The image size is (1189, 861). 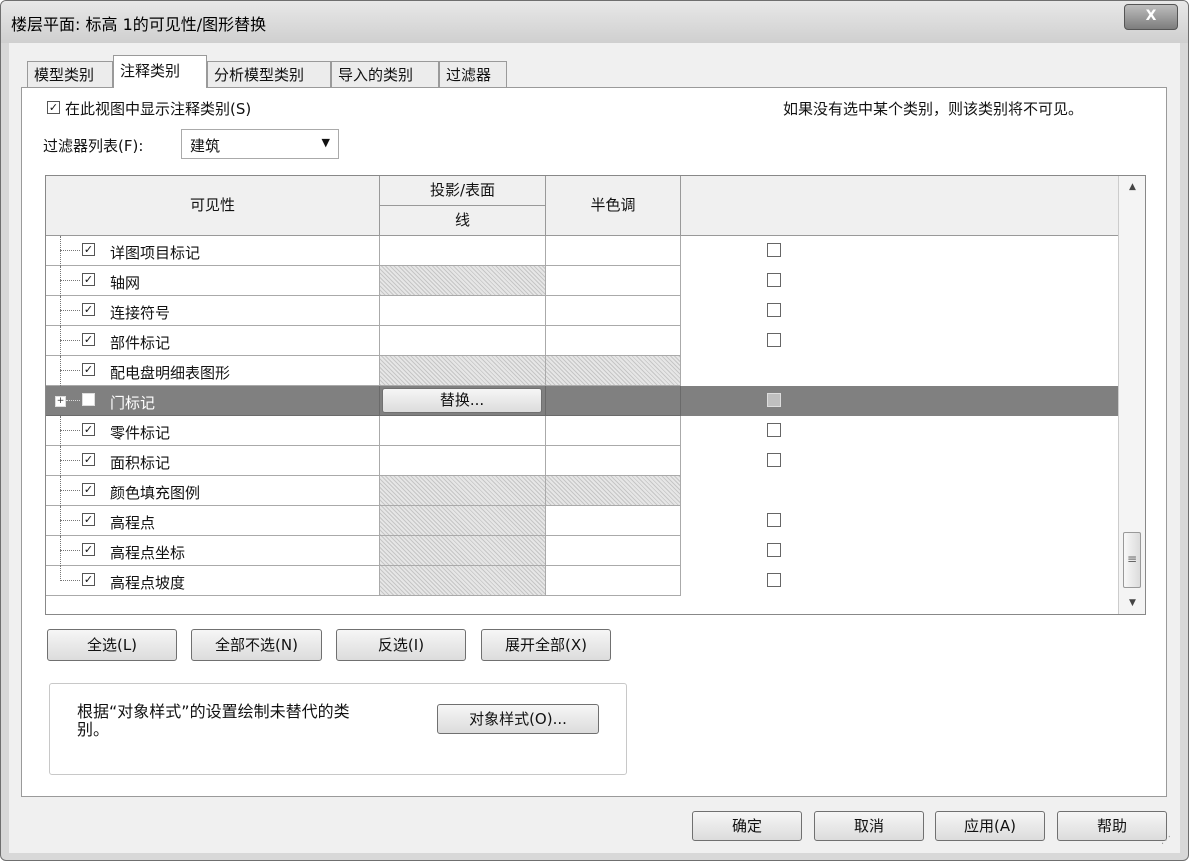 I want to click on show-annotations-label: 在此视图中显示注释类别(S), so click(x=158, y=109).